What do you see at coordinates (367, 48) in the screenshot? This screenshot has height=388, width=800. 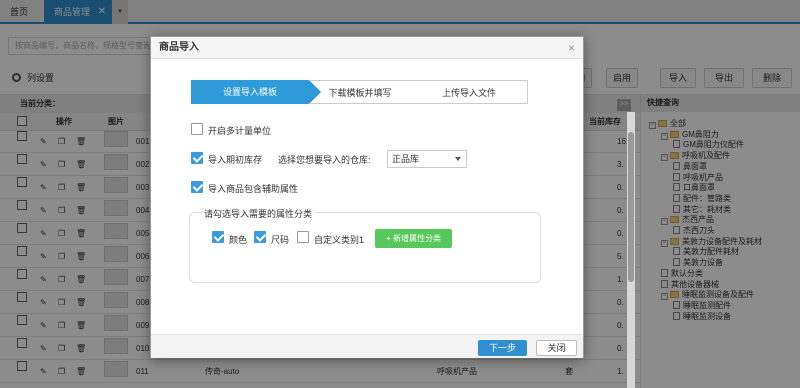 I see `dialog-title: 商品导入` at bounding box center [367, 48].